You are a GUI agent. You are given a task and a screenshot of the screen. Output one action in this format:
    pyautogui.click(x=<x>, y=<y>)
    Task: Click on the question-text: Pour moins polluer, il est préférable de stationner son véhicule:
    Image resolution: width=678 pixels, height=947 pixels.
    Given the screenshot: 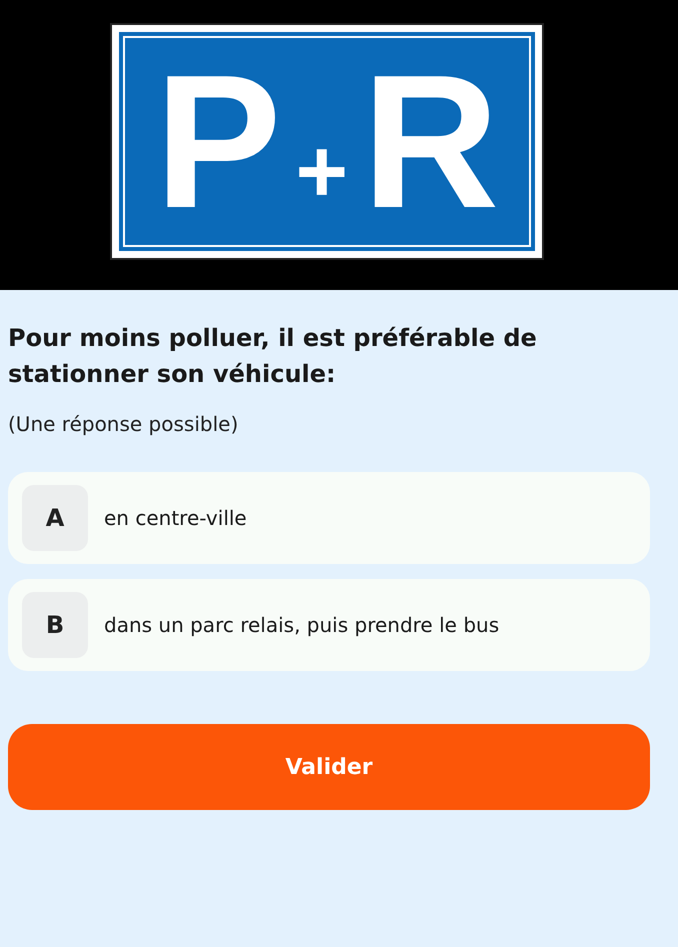 What is the action you would take?
    pyautogui.click(x=273, y=356)
    